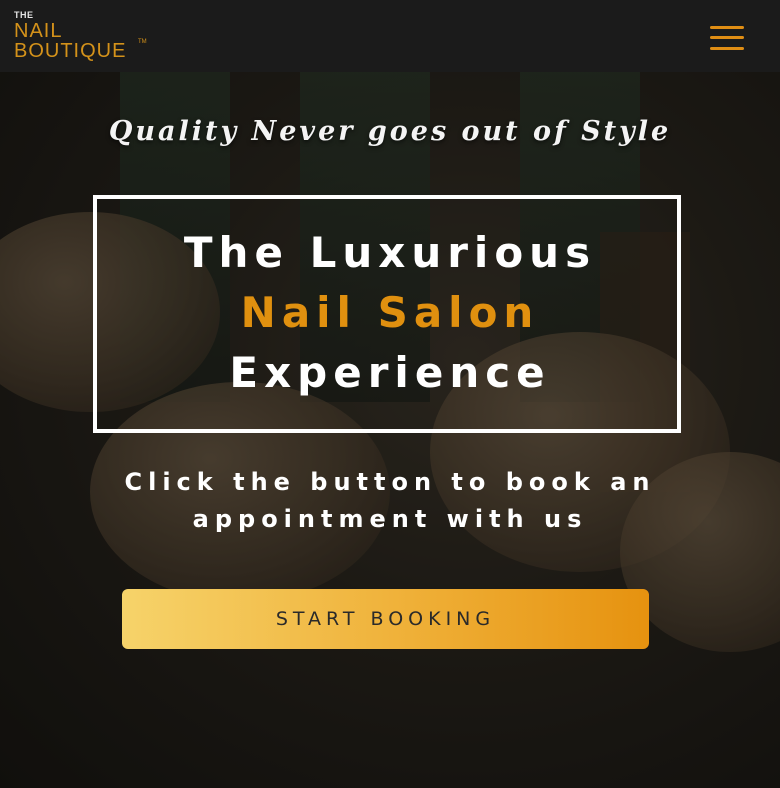  I want to click on headline-line-3: Experience, so click(390, 372).